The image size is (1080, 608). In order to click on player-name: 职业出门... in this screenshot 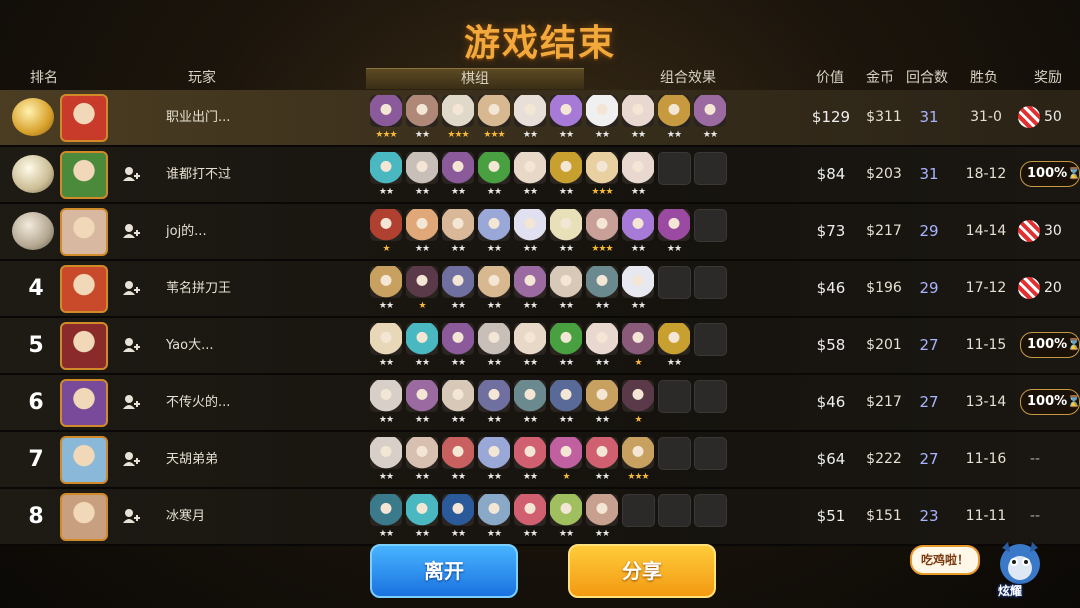, I will do `click(198, 117)`.